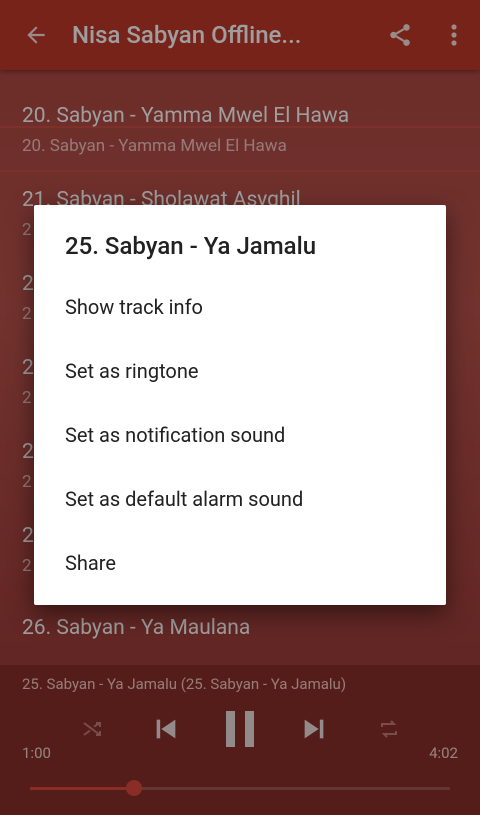 The width and height of the screenshot is (480, 815). I want to click on menu-item-show-track-info: Show track info, so click(134, 307).